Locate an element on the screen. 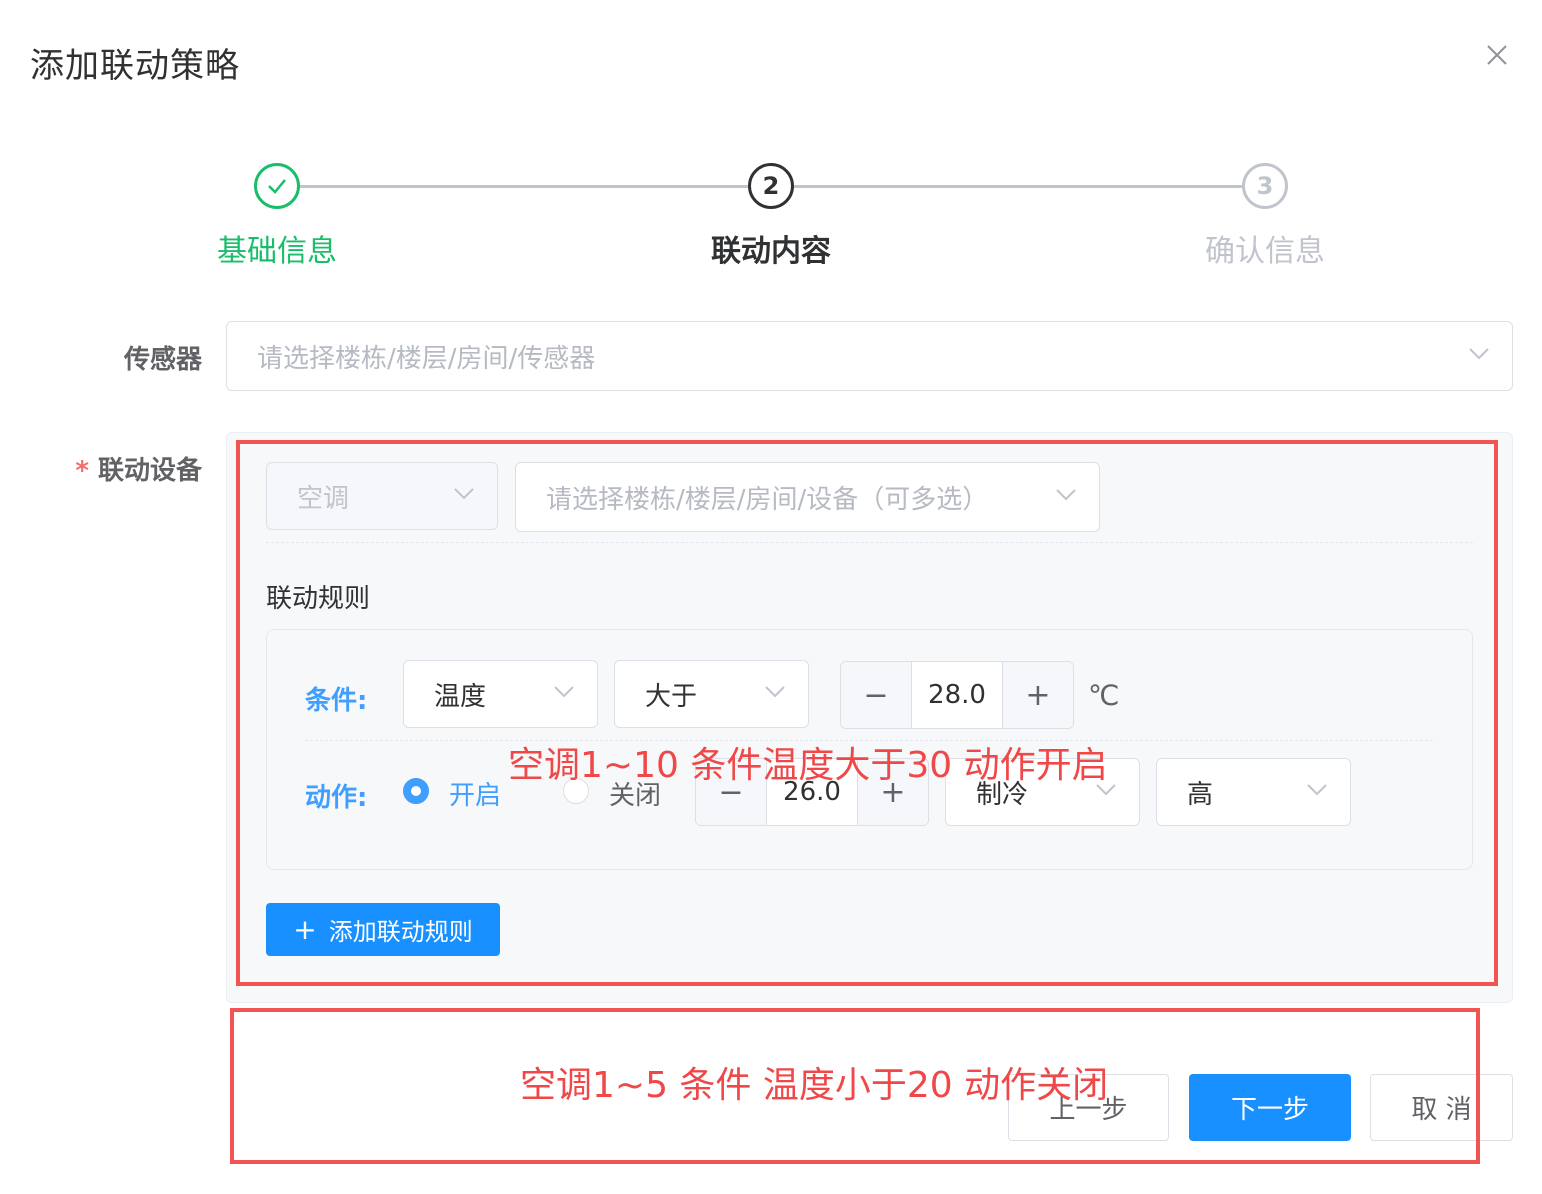 The width and height of the screenshot is (1542, 1194). step-3-circle: 3 is located at coordinates (1265, 186).